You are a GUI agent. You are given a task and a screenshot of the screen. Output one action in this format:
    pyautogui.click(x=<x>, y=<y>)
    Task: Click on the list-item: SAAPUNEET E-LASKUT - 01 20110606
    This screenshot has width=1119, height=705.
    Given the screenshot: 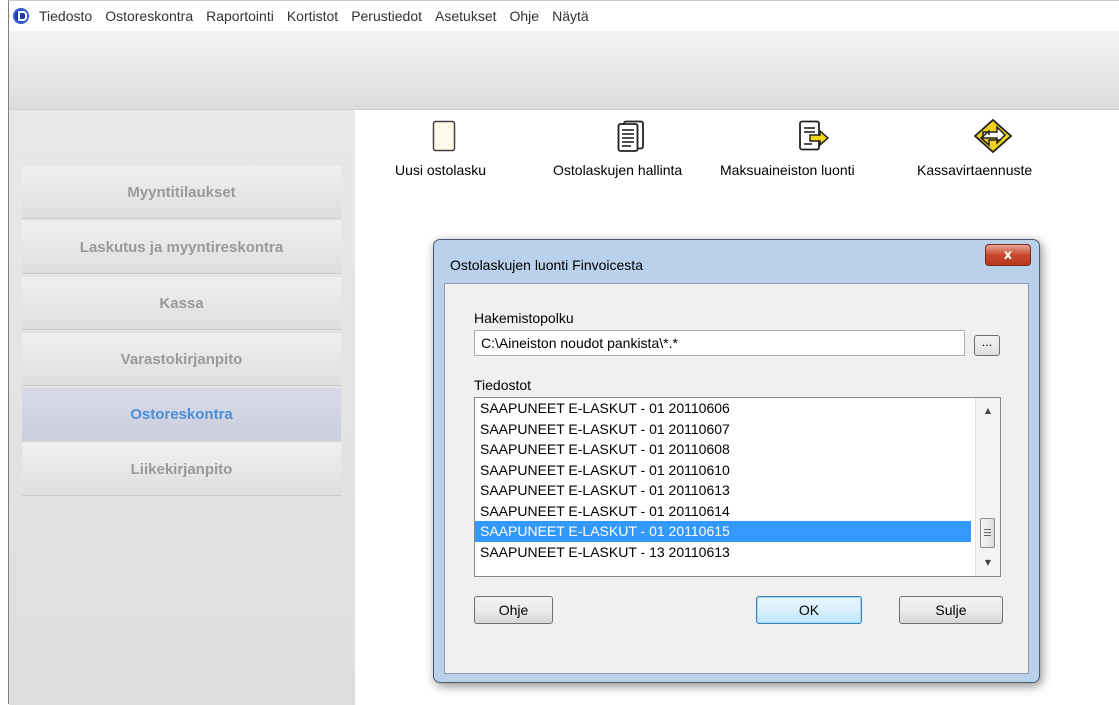 What is the action you would take?
    pyautogui.click(x=723, y=408)
    